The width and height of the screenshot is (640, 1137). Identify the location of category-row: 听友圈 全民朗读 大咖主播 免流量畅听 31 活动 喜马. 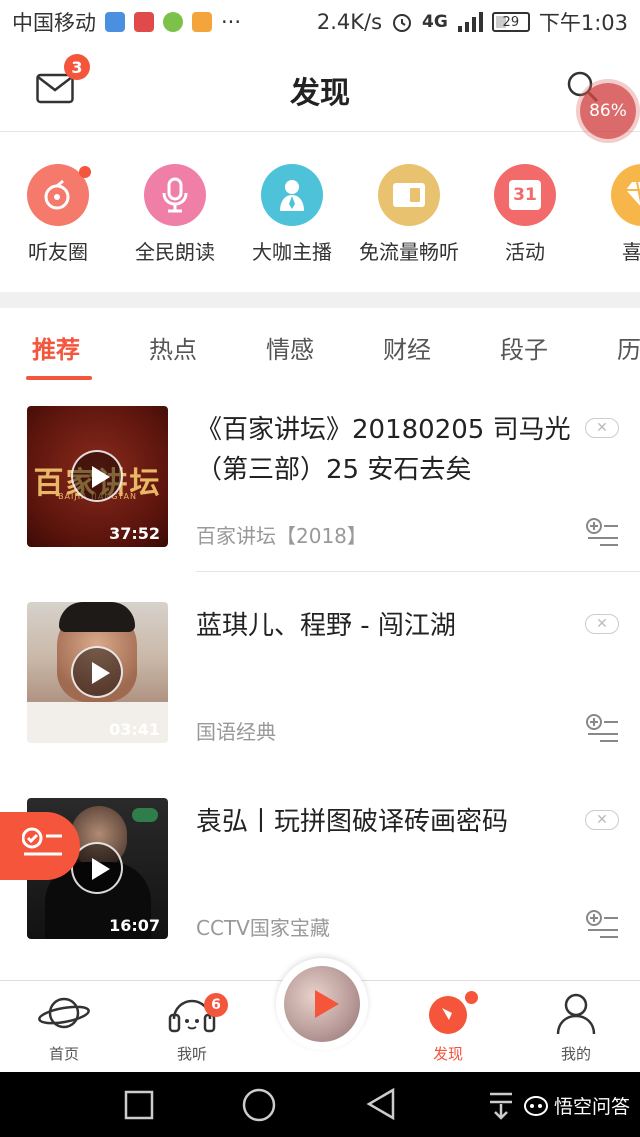
(320, 215).